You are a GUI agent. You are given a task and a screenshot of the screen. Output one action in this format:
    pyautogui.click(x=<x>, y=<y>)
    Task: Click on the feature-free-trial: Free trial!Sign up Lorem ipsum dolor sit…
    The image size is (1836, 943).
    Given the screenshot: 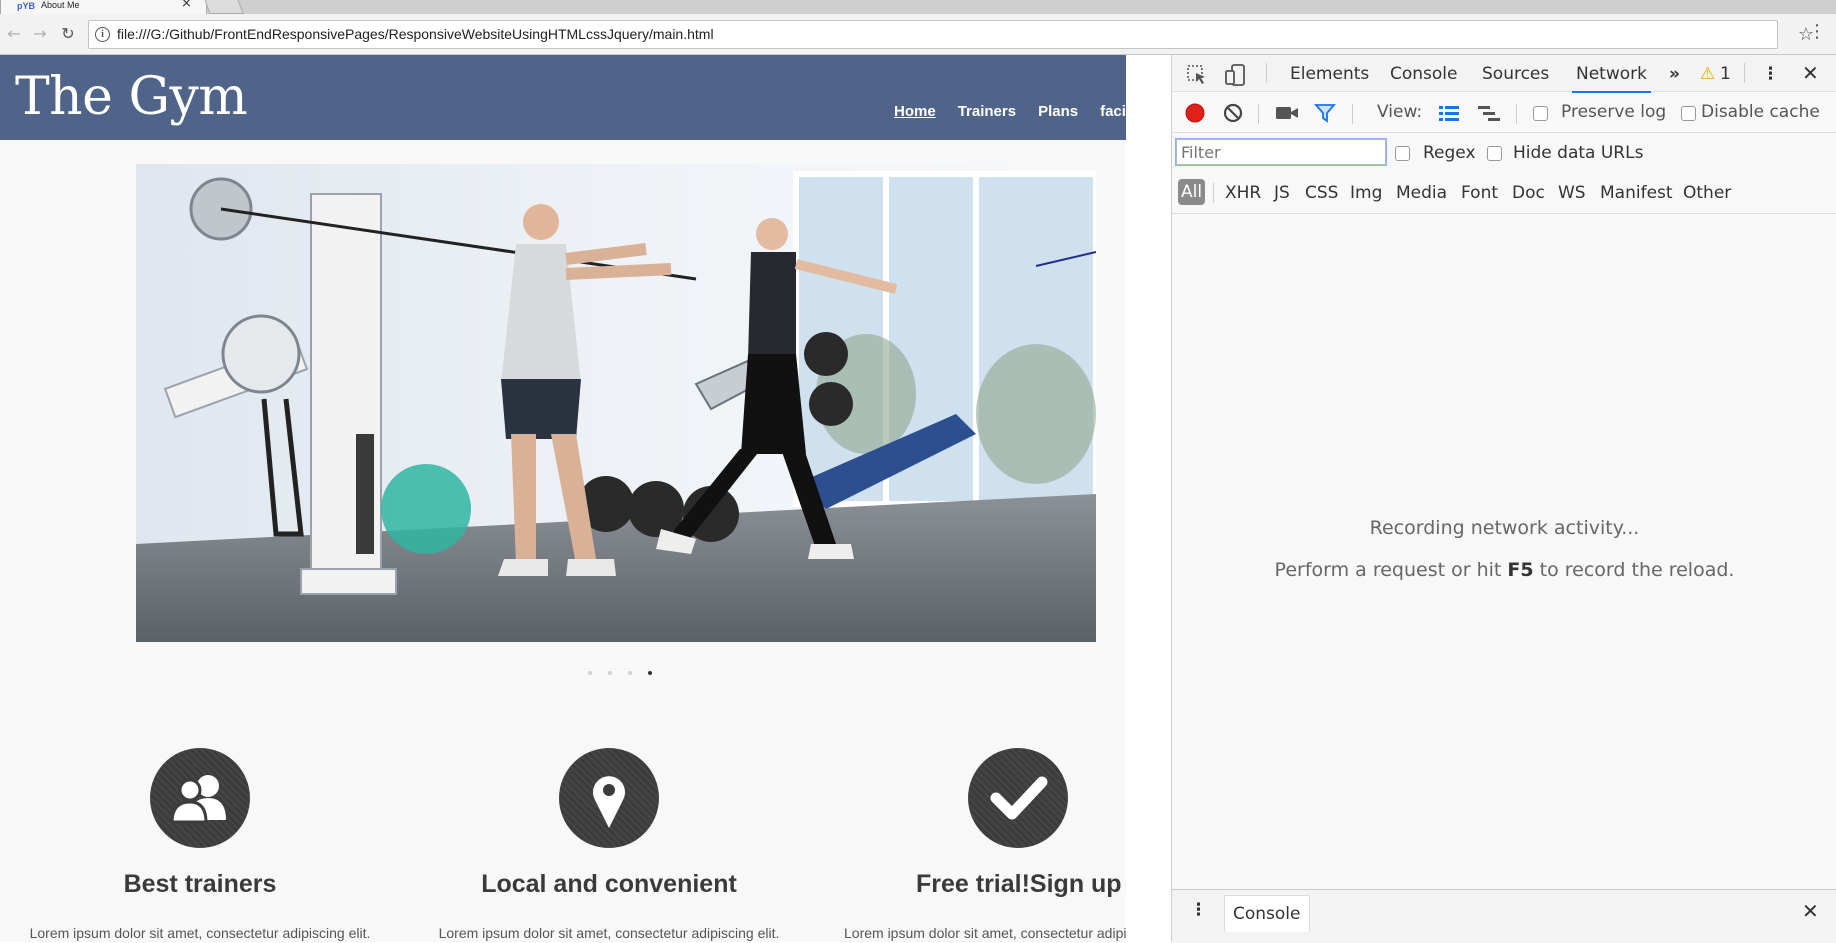 What is the action you would take?
    pyautogui.click(x=972, y=844)
    